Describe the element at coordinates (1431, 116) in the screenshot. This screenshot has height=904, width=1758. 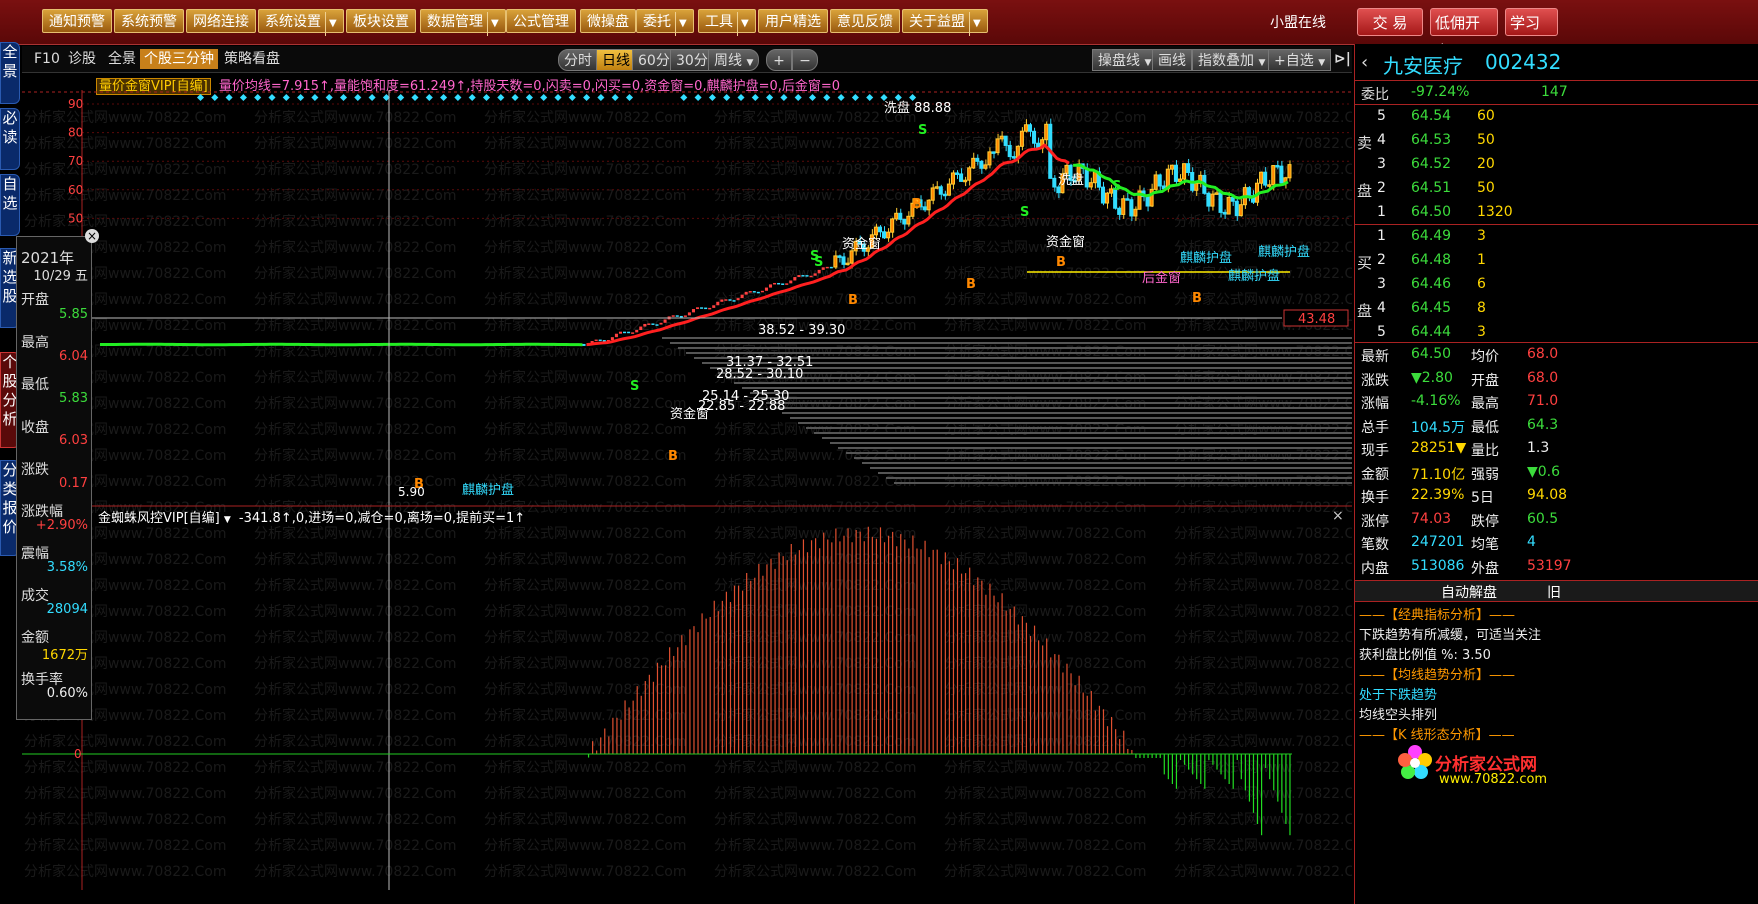
I see `orderbook-price: 64.54` at that location.